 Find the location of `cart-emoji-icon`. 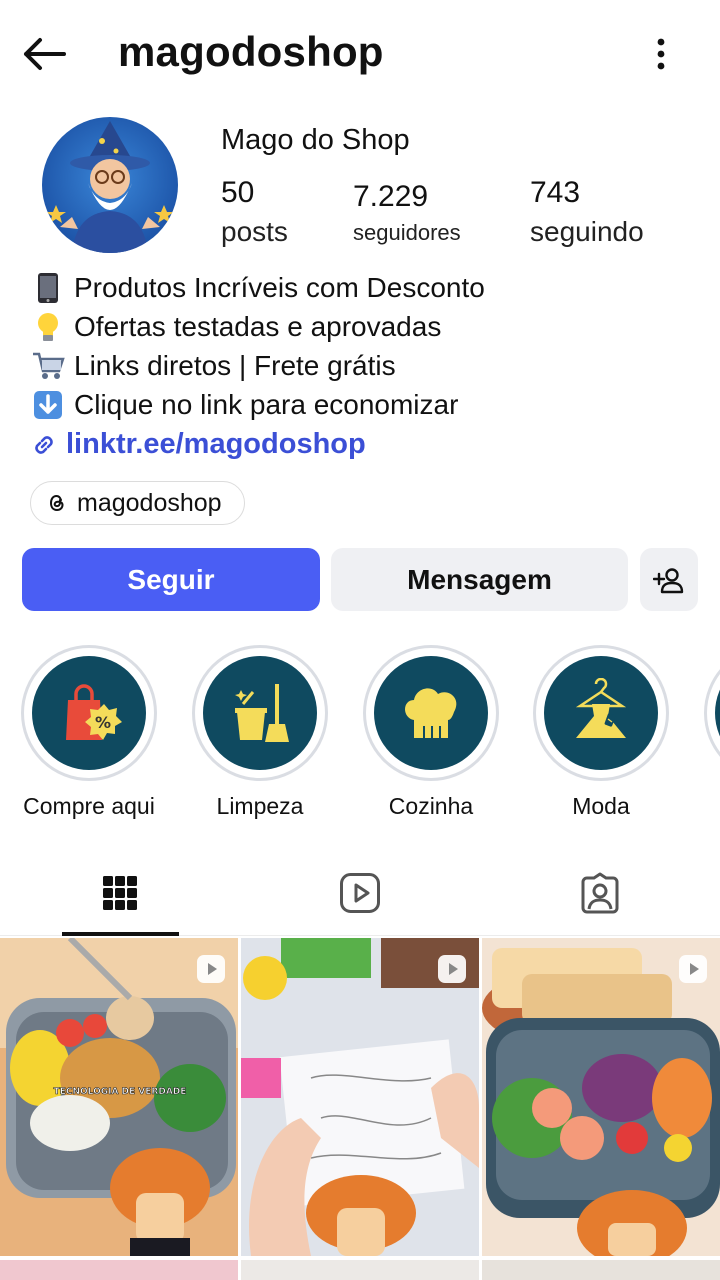

cart-emoji-icon is located at coordinates (48, 366).